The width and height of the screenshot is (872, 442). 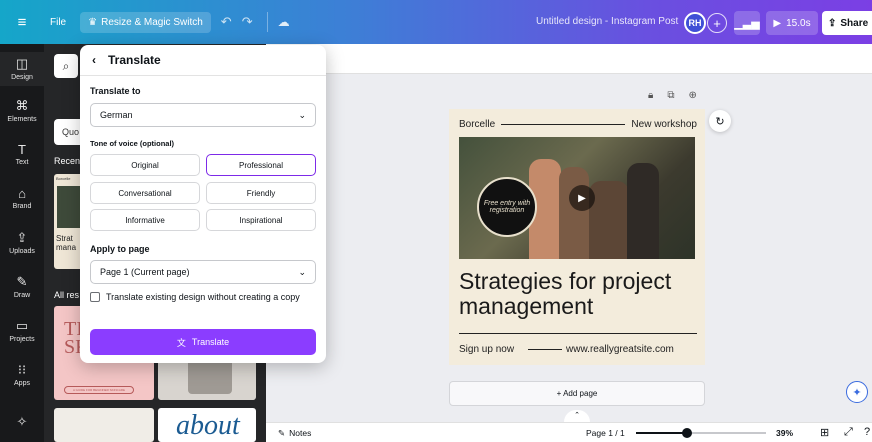 What do you see at coordinates (115, 91) in the screenshot?
I see `translate-to-label: Translate to` at bounding box center [115, 91].